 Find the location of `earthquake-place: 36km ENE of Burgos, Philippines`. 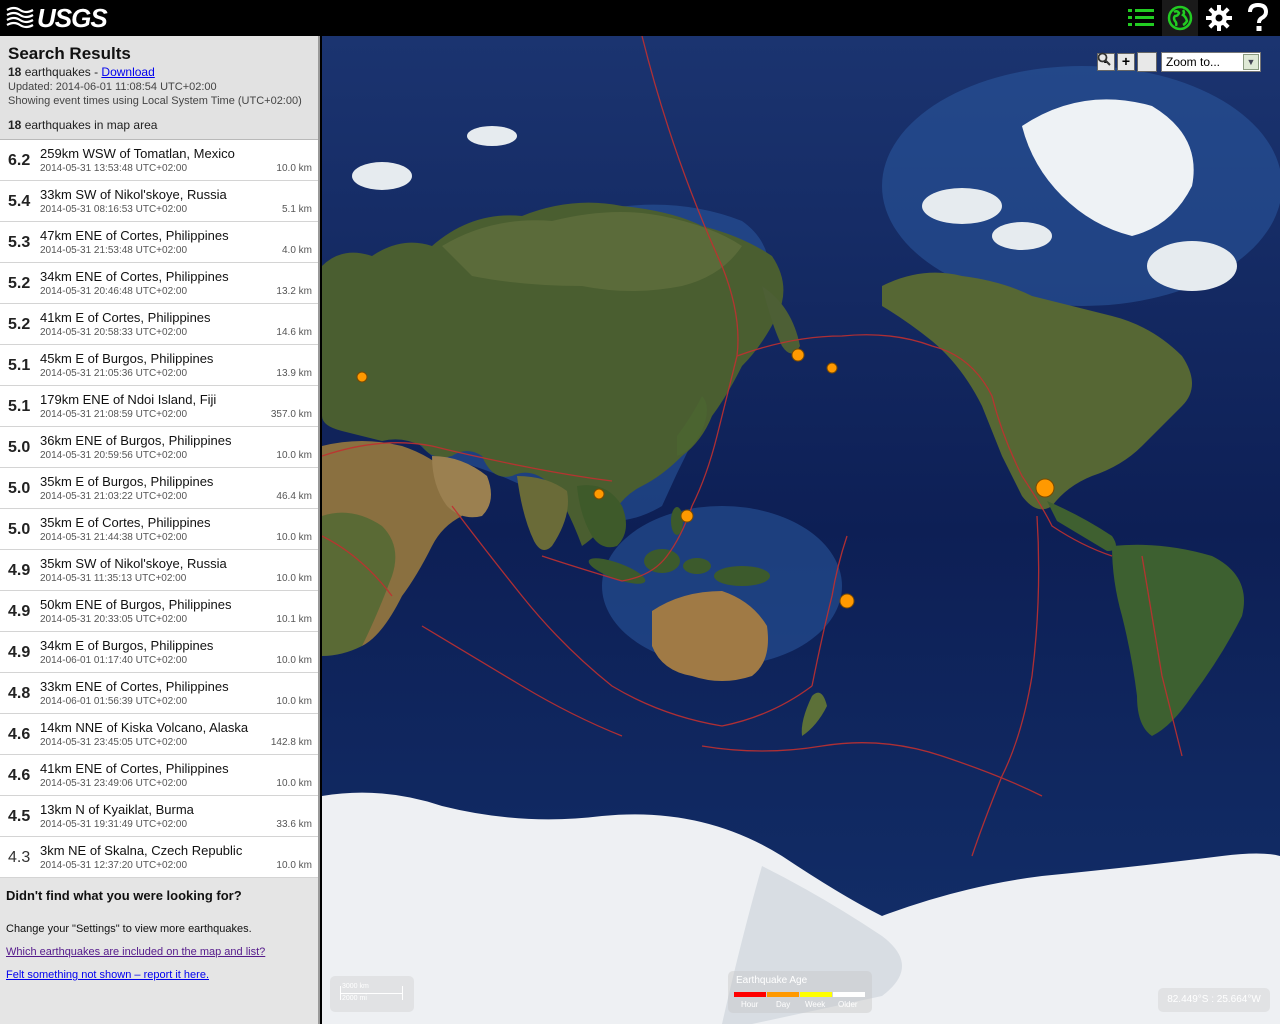

earthquake-place: 36km ENE of Burgos, Philippines is located at coordinates (136, 440).